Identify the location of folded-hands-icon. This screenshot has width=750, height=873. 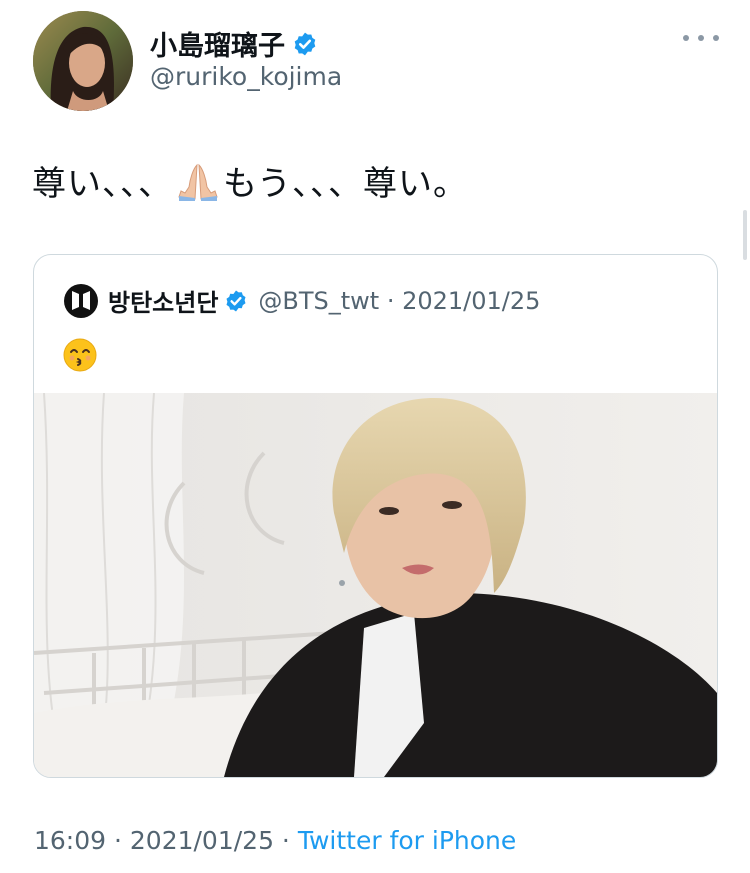
(198, 182).